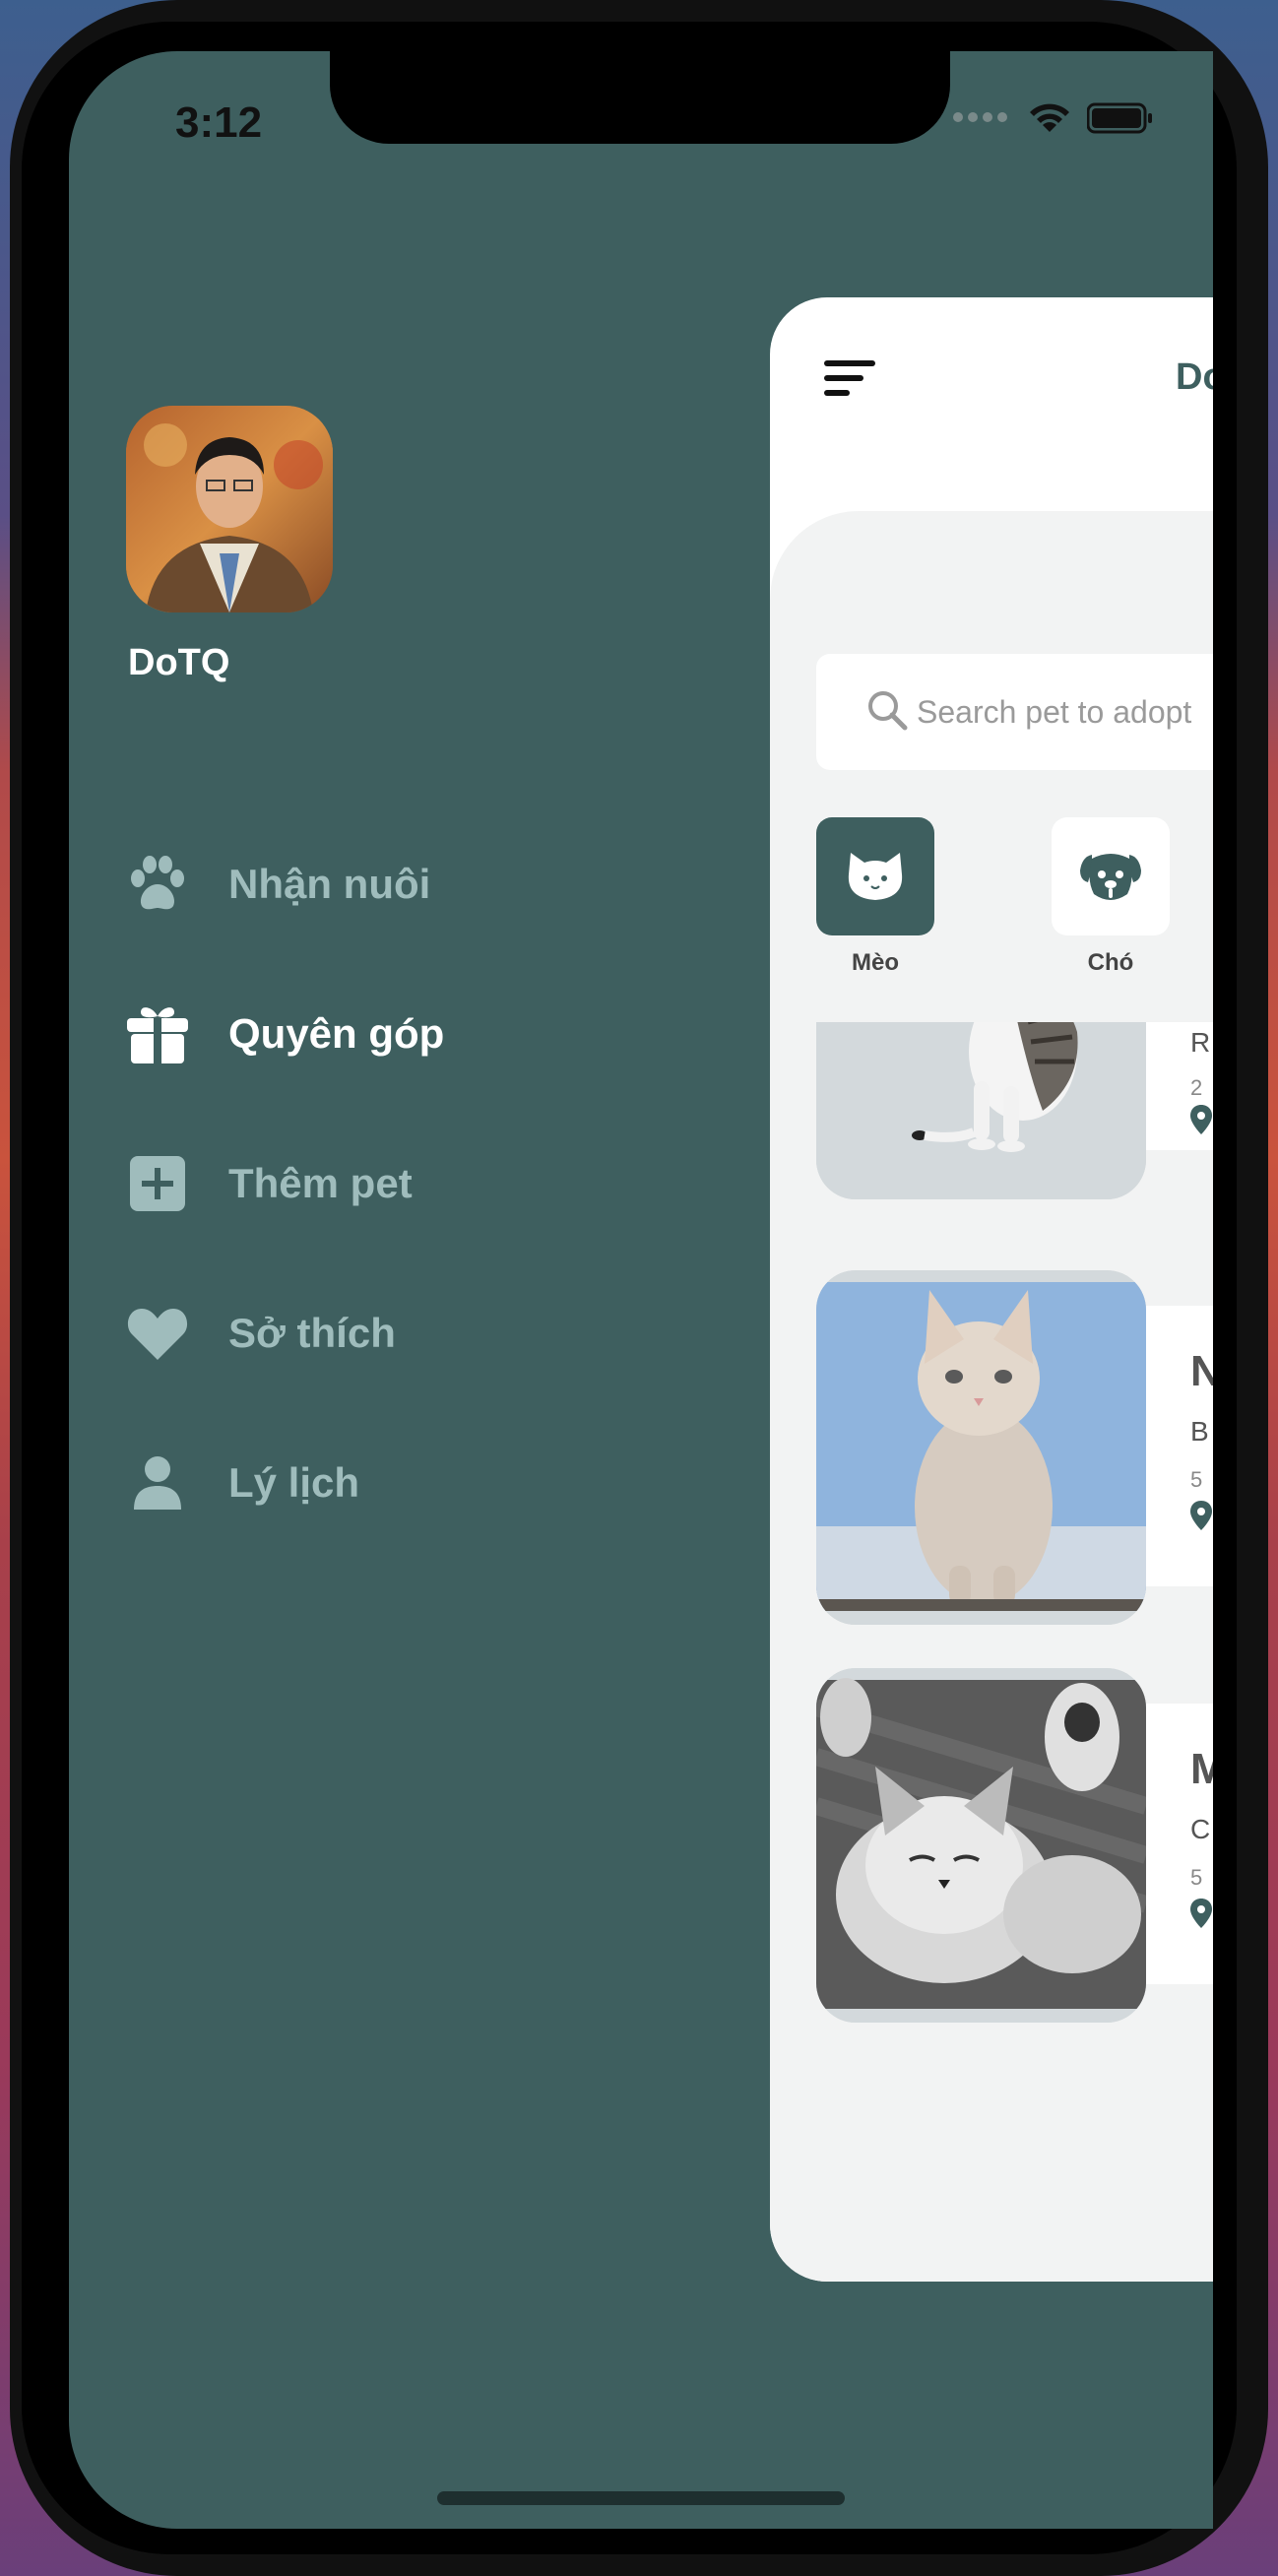 This screenshot has height=2576, width=1278. Describe the element at coordinates (1110, 962) in the screenshot. I see `category-label: Chó` at that location.